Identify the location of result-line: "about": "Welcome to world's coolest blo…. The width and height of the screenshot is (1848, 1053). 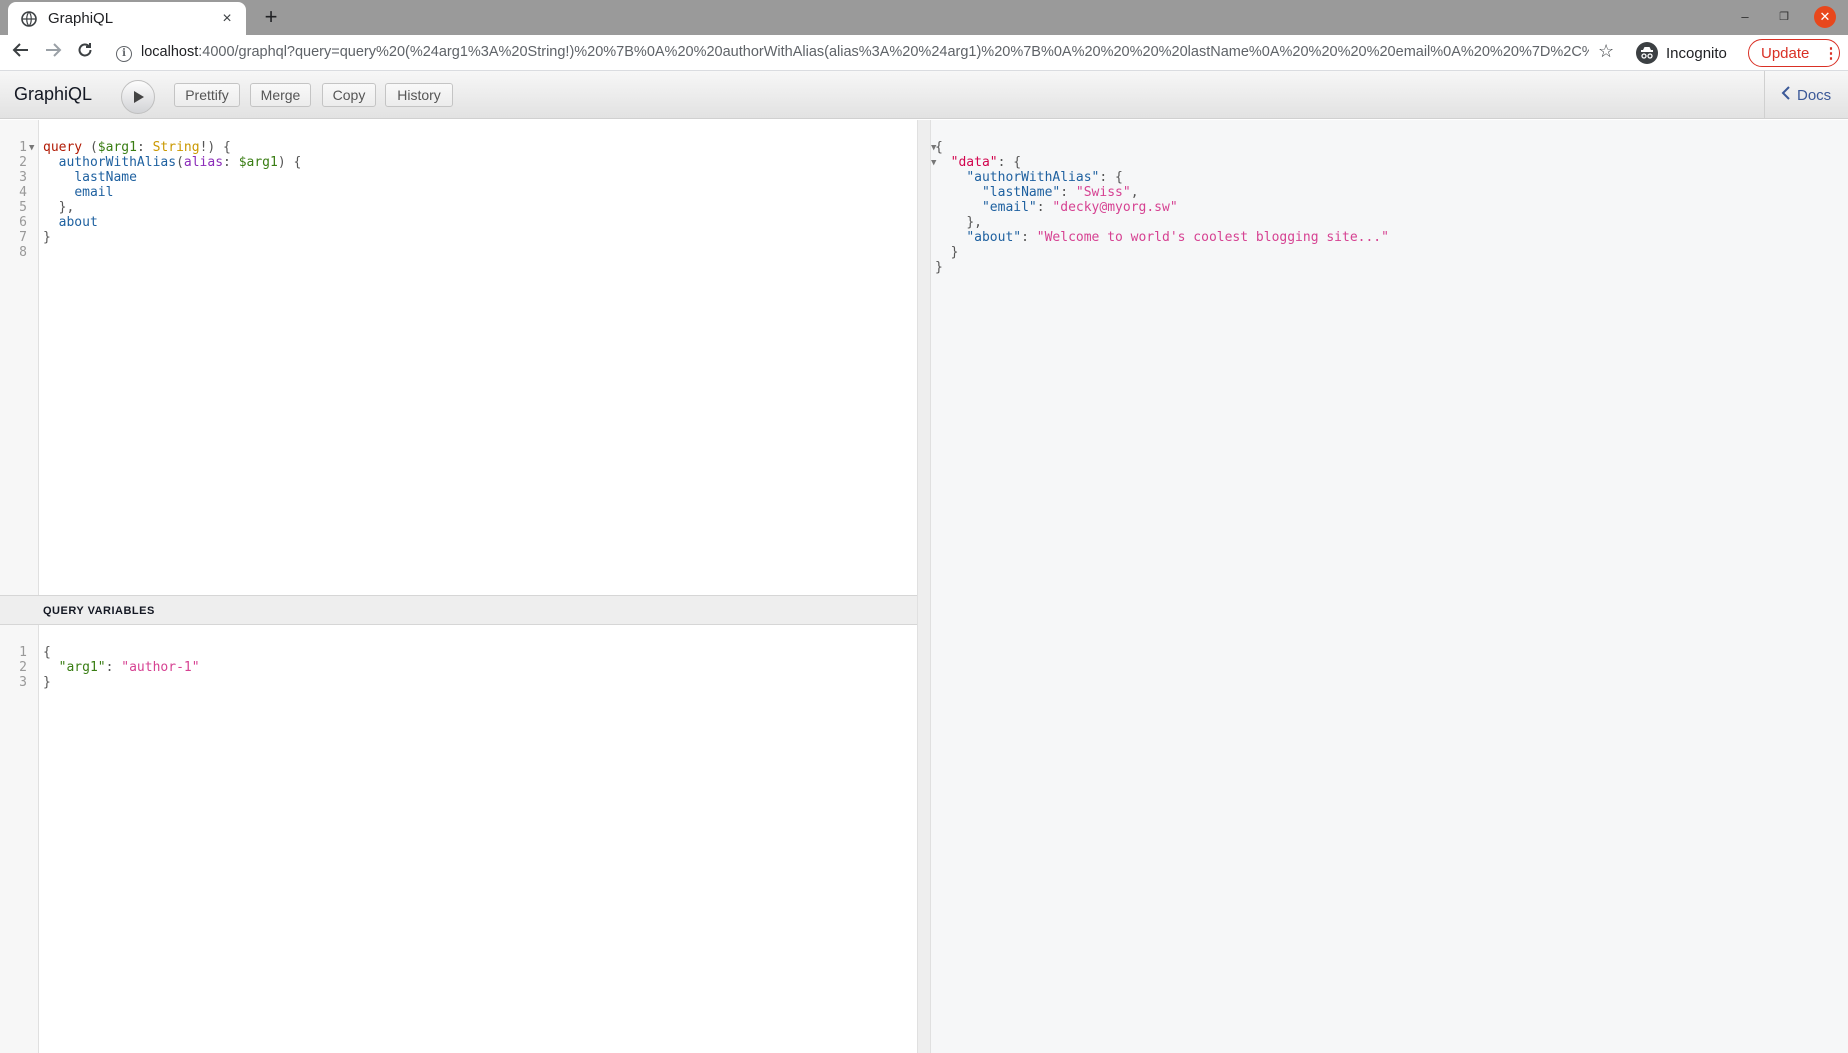
(1162, 237).